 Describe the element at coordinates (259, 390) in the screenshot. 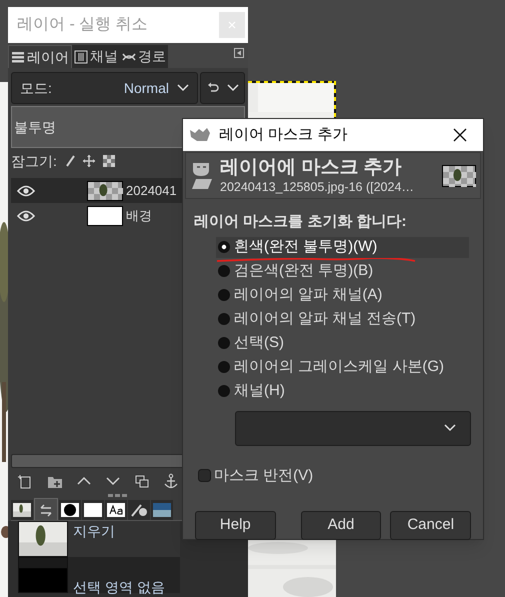

I see `option-label: 채널(H)` at that location.